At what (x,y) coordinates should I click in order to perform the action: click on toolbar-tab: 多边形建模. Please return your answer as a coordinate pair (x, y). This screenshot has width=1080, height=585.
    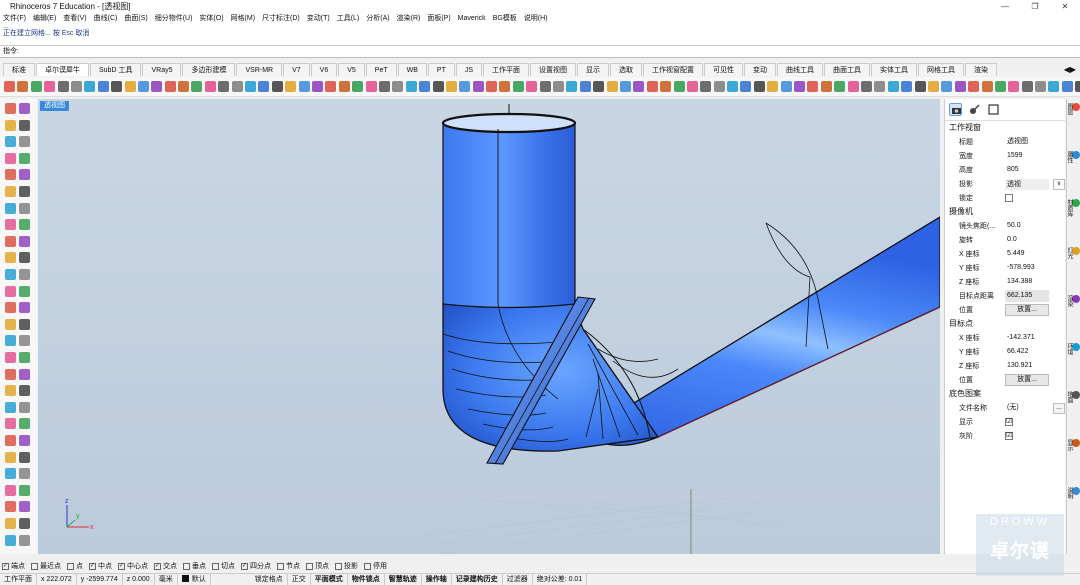
    Looking at the image, I should click on (209, 69).